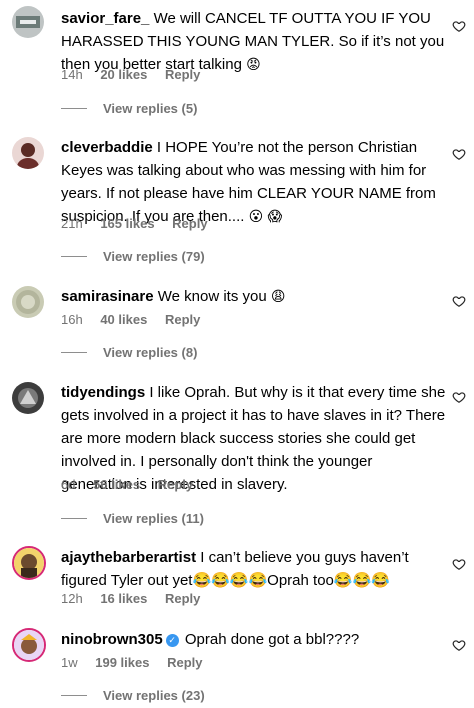  I want to click on comment-meta: 1w 199 likes Reply, so click(139, 662).